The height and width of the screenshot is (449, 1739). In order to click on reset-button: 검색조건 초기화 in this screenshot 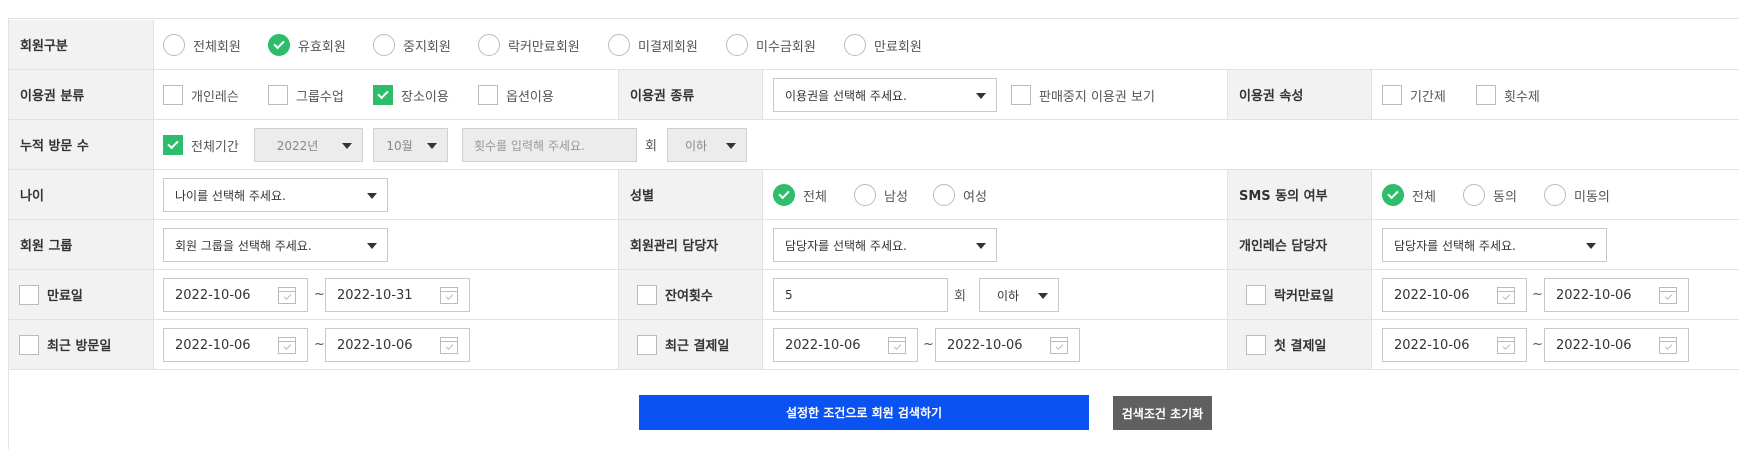, I will do `click(1162, 413)`.